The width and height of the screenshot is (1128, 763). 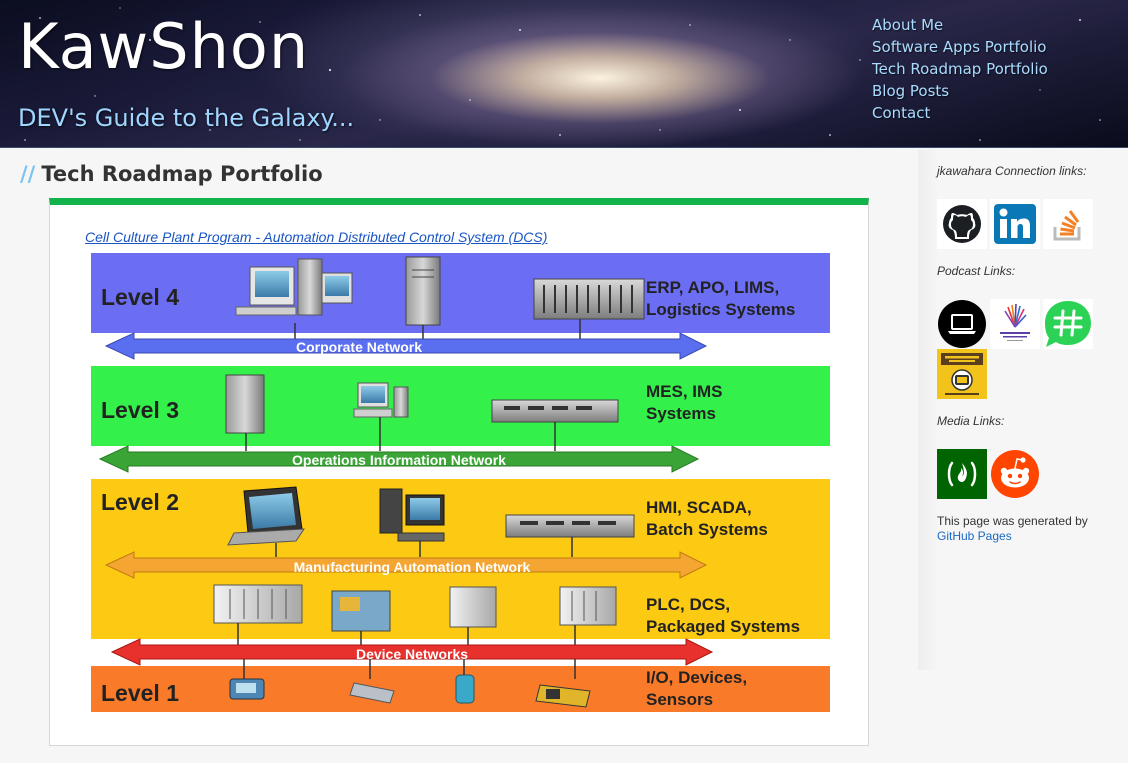 What do you see at coordinates (359, 347) in the screenshot?
I see `corporate-network-label: Corporate Network` at bounding box center [359, 347].